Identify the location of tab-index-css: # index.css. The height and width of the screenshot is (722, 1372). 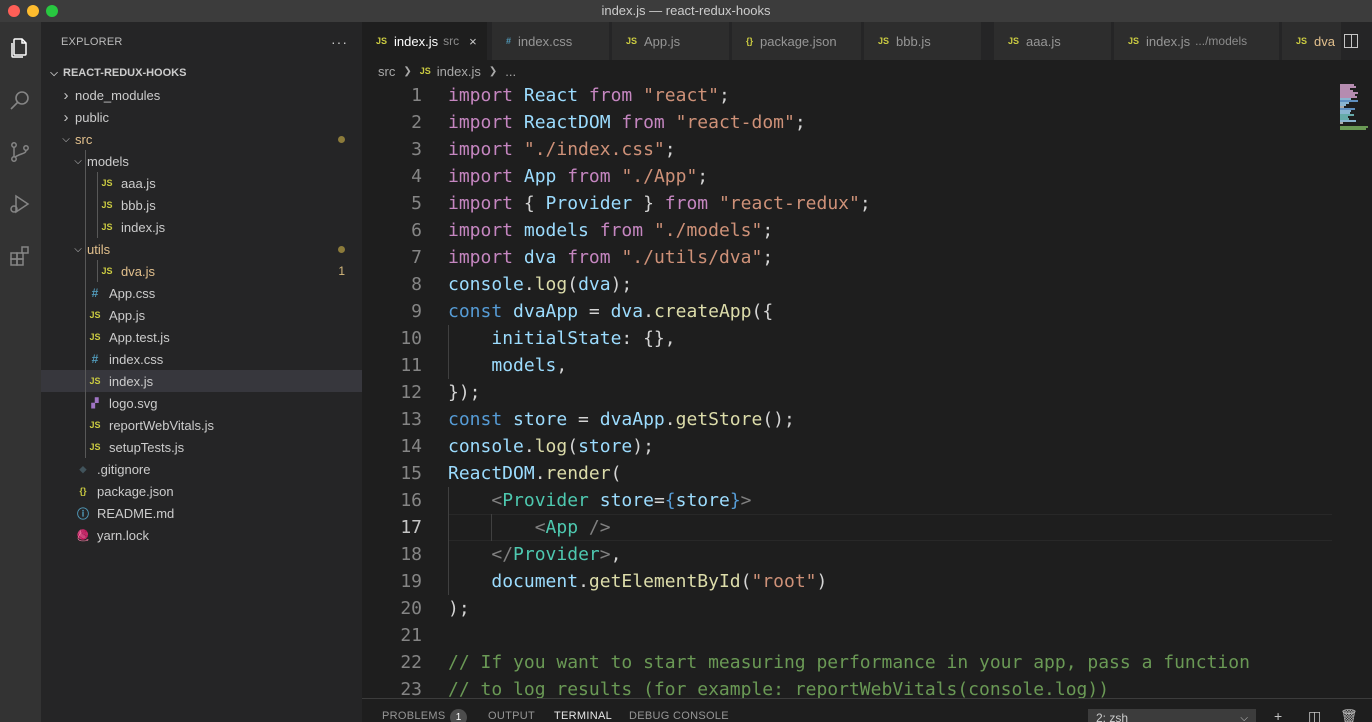
(551, 41).